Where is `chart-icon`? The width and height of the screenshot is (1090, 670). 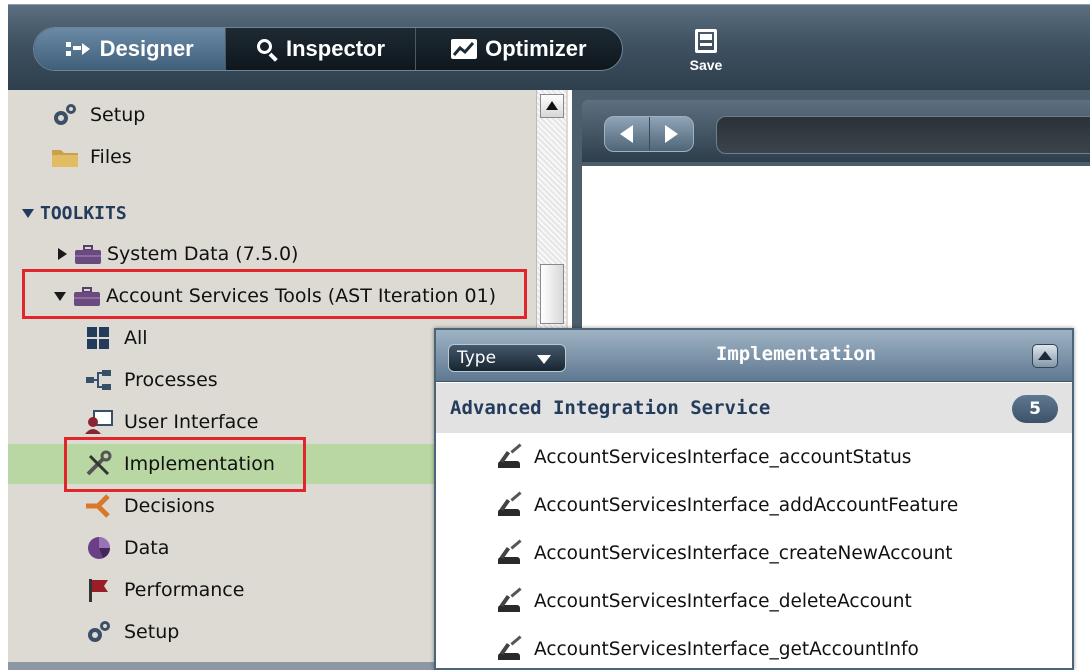 chart-icon is located at coordinates (464, 49).